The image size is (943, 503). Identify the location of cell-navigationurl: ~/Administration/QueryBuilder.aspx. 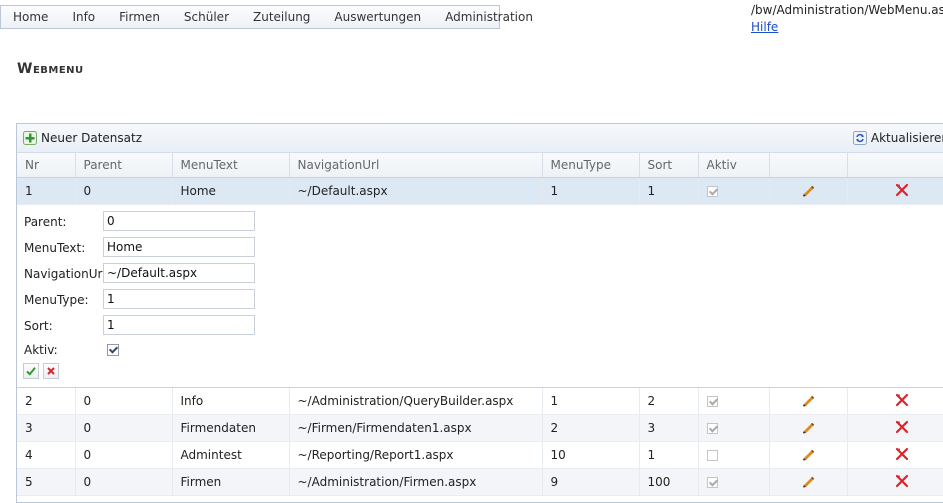
(416, 401).